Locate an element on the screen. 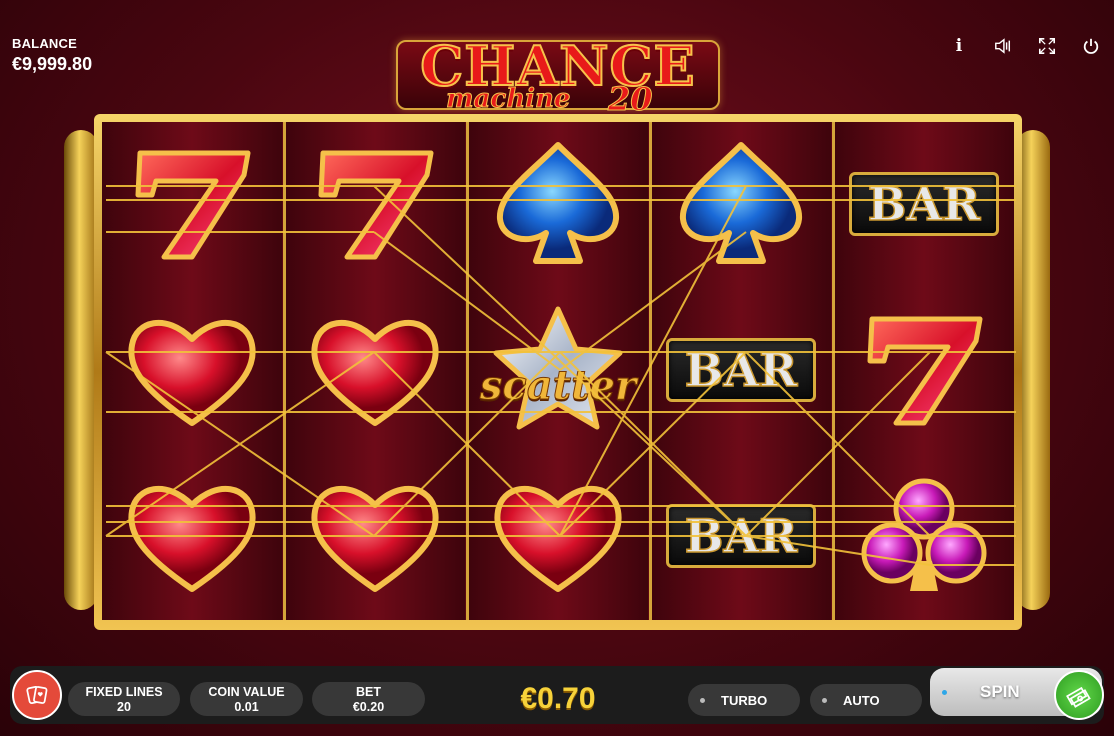 This screenshot has height=736, width=1114. balance-label: BALANCE is located at coordinates (44, 43).